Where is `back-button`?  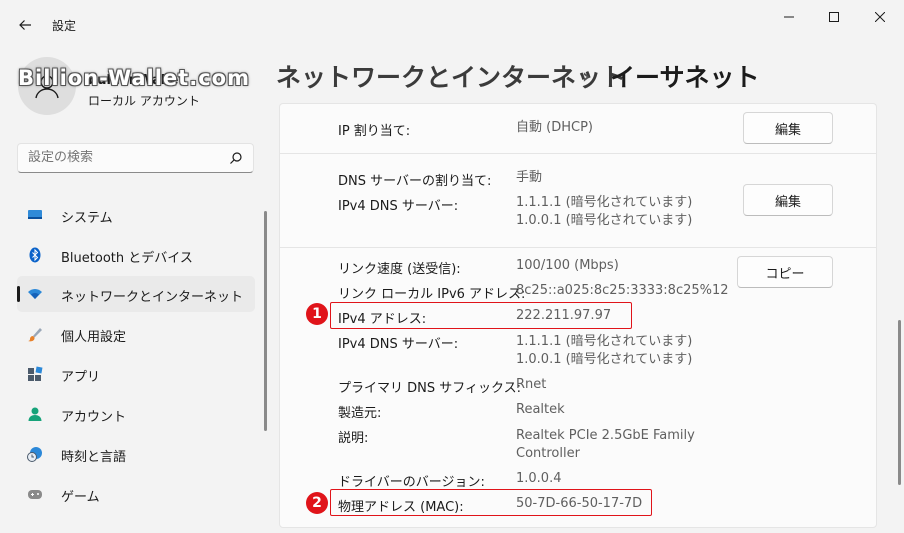 back-button is located at coordinates (25, 25).